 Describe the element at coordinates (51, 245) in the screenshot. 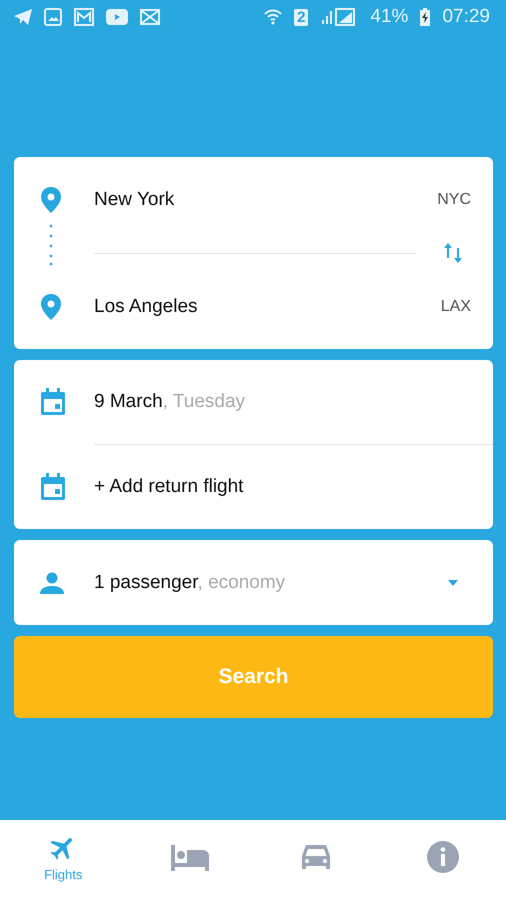

I see `dotted-line-icon` at that location.